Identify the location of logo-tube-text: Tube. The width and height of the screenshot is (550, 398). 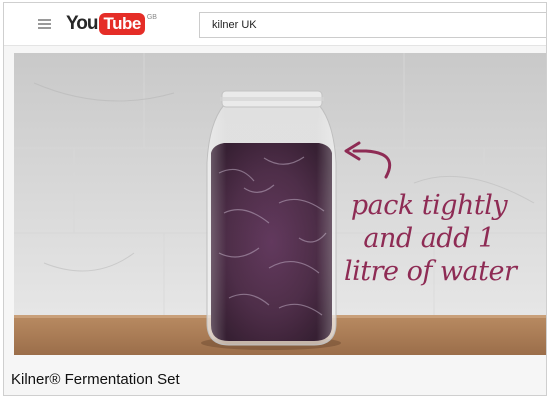
(122, 24).